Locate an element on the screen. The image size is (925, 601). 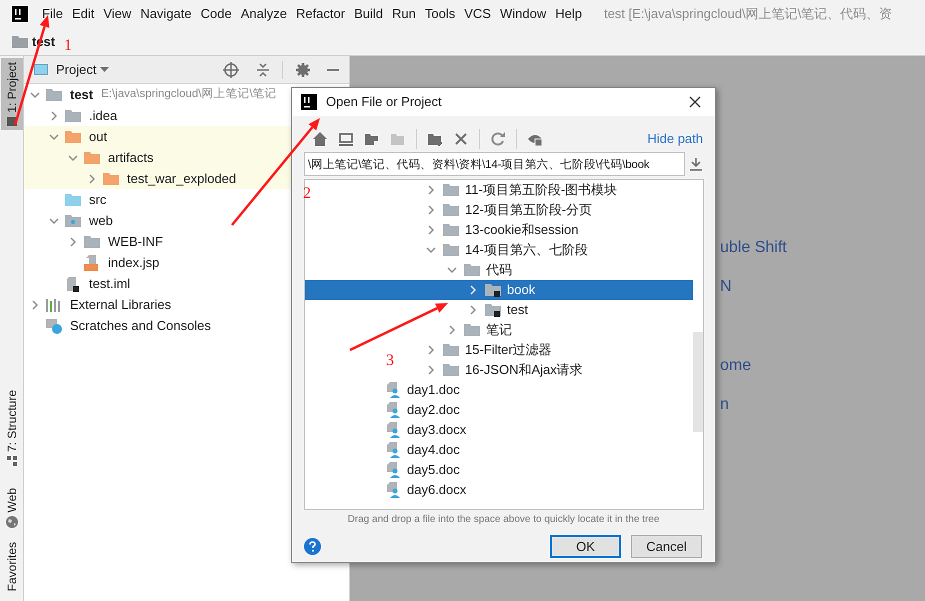
file-name: book is located at coordinates (521, 290).